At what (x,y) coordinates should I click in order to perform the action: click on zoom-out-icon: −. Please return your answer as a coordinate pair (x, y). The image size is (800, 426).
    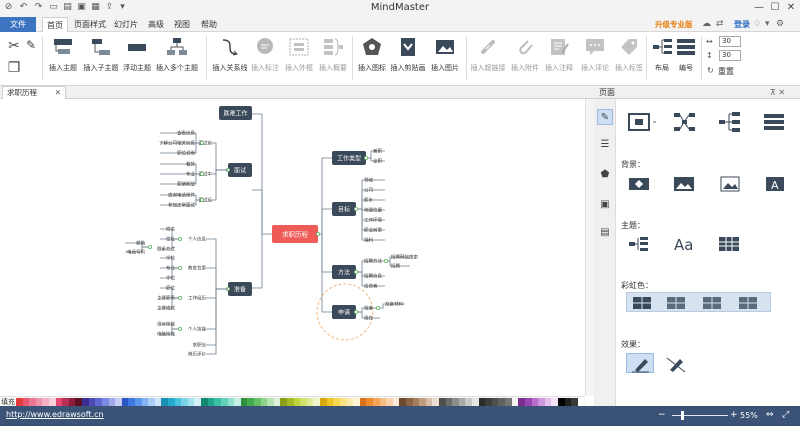
    Looking at the image, I should click on (662, 415).